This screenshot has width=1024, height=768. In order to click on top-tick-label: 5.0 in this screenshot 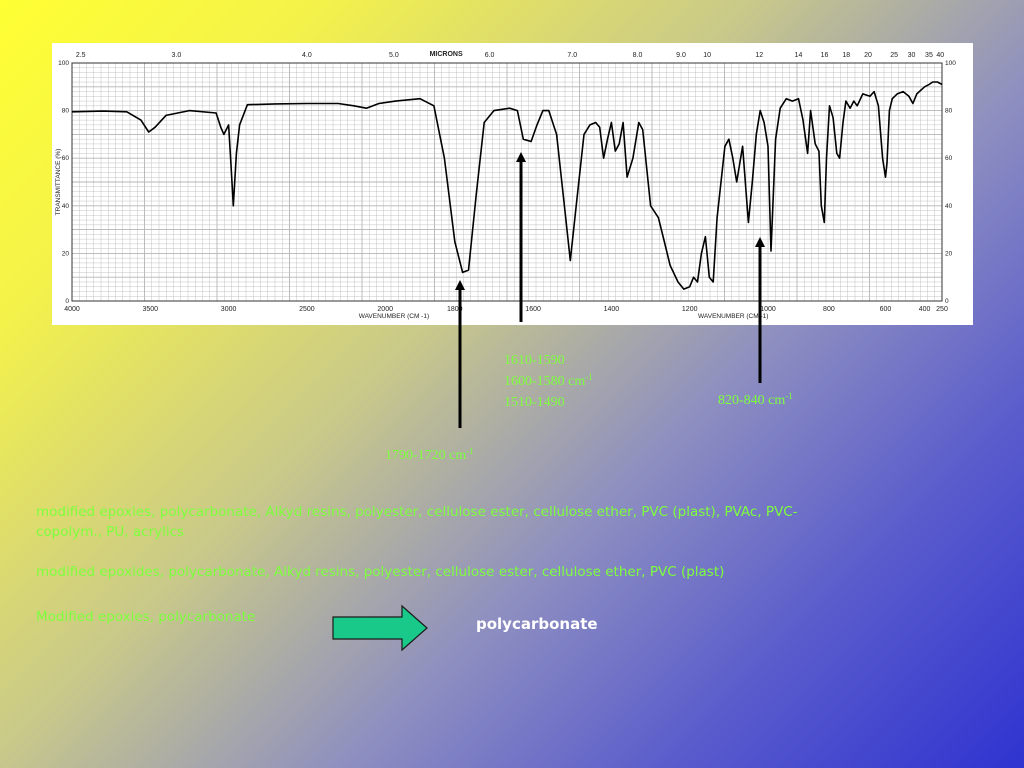, I will do `click(394, 55)`.